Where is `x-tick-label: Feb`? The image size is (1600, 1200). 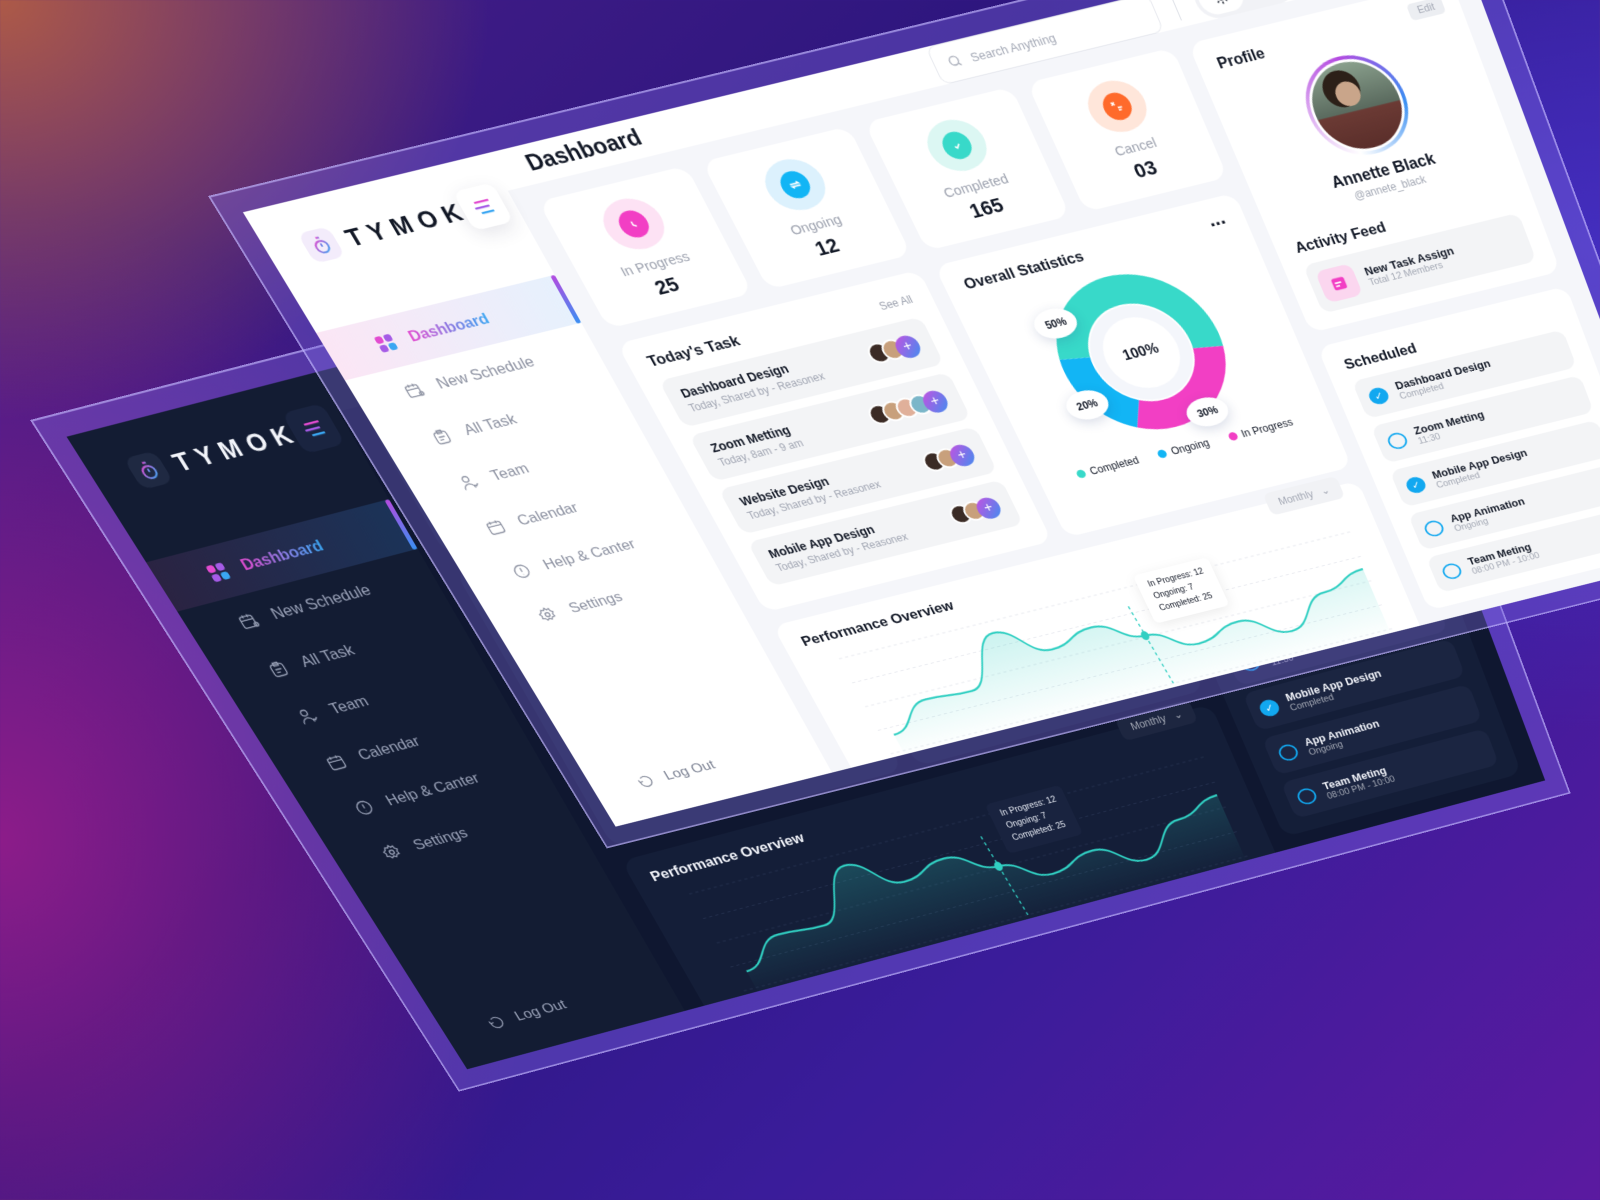 x-tick-label: Feb is located at coordinates (810, 994).